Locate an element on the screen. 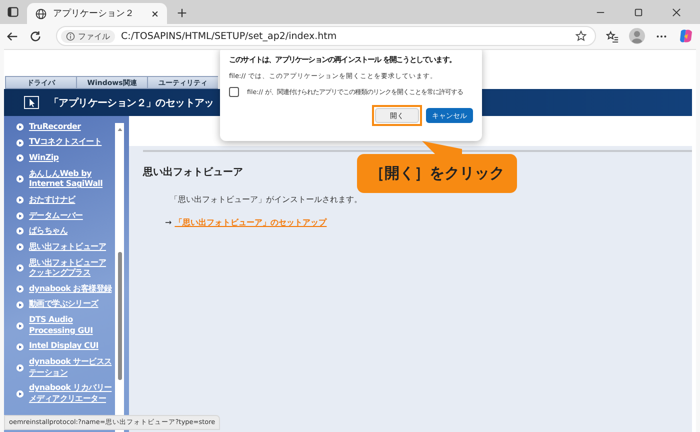  sidebar-link: dynabook サービスス テーション is located at coordinates (70, 367).